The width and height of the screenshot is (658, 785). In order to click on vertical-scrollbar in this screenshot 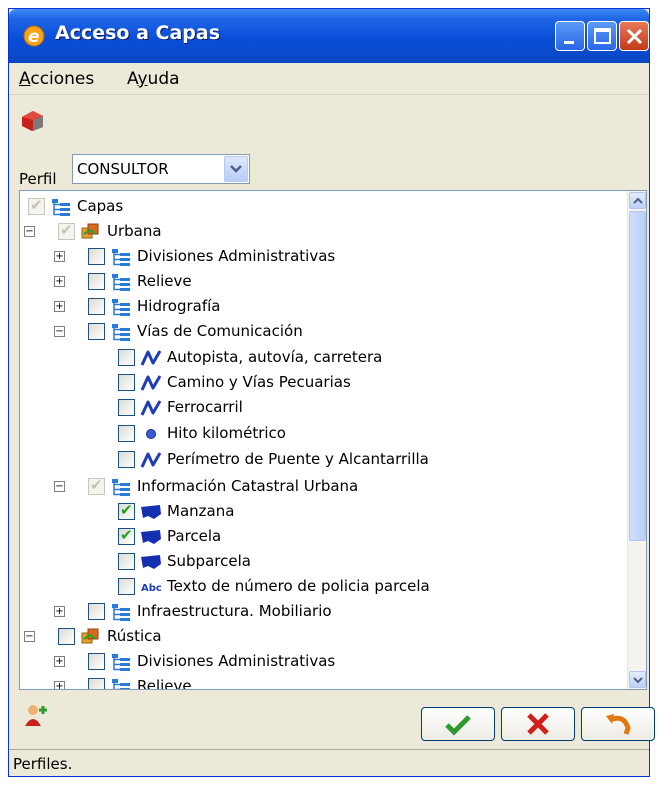, I will do `click(636, 440)`.